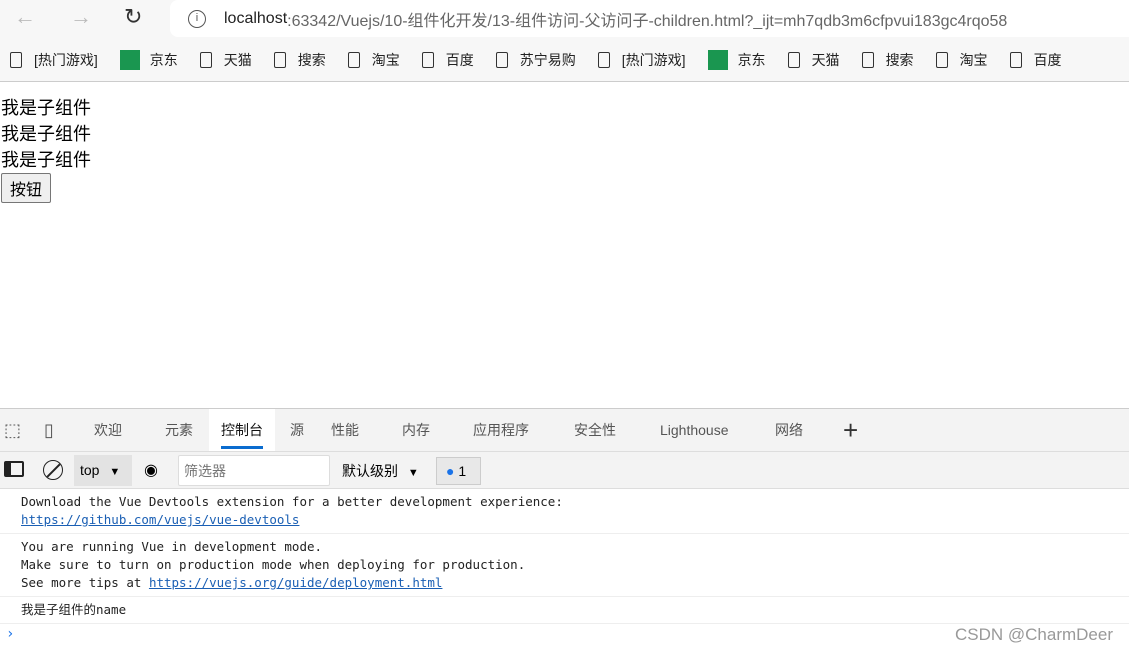 The height and width of the screenshot is (653, 1129). Describe the element at coordinates (416, 430) in the screenshot. I see `tab-memory: 内存` at that location.